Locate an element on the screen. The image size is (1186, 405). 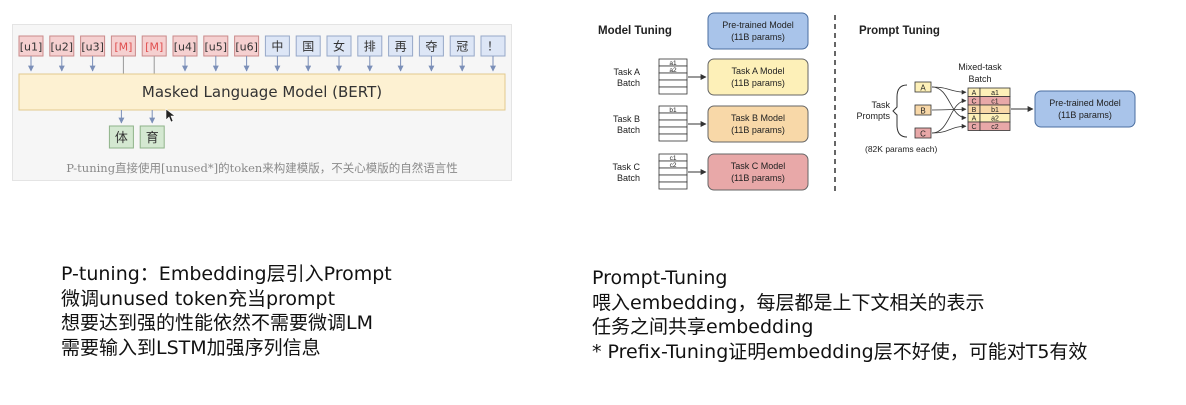
prompt-tag-label: B is located at coordinates (922, 111).